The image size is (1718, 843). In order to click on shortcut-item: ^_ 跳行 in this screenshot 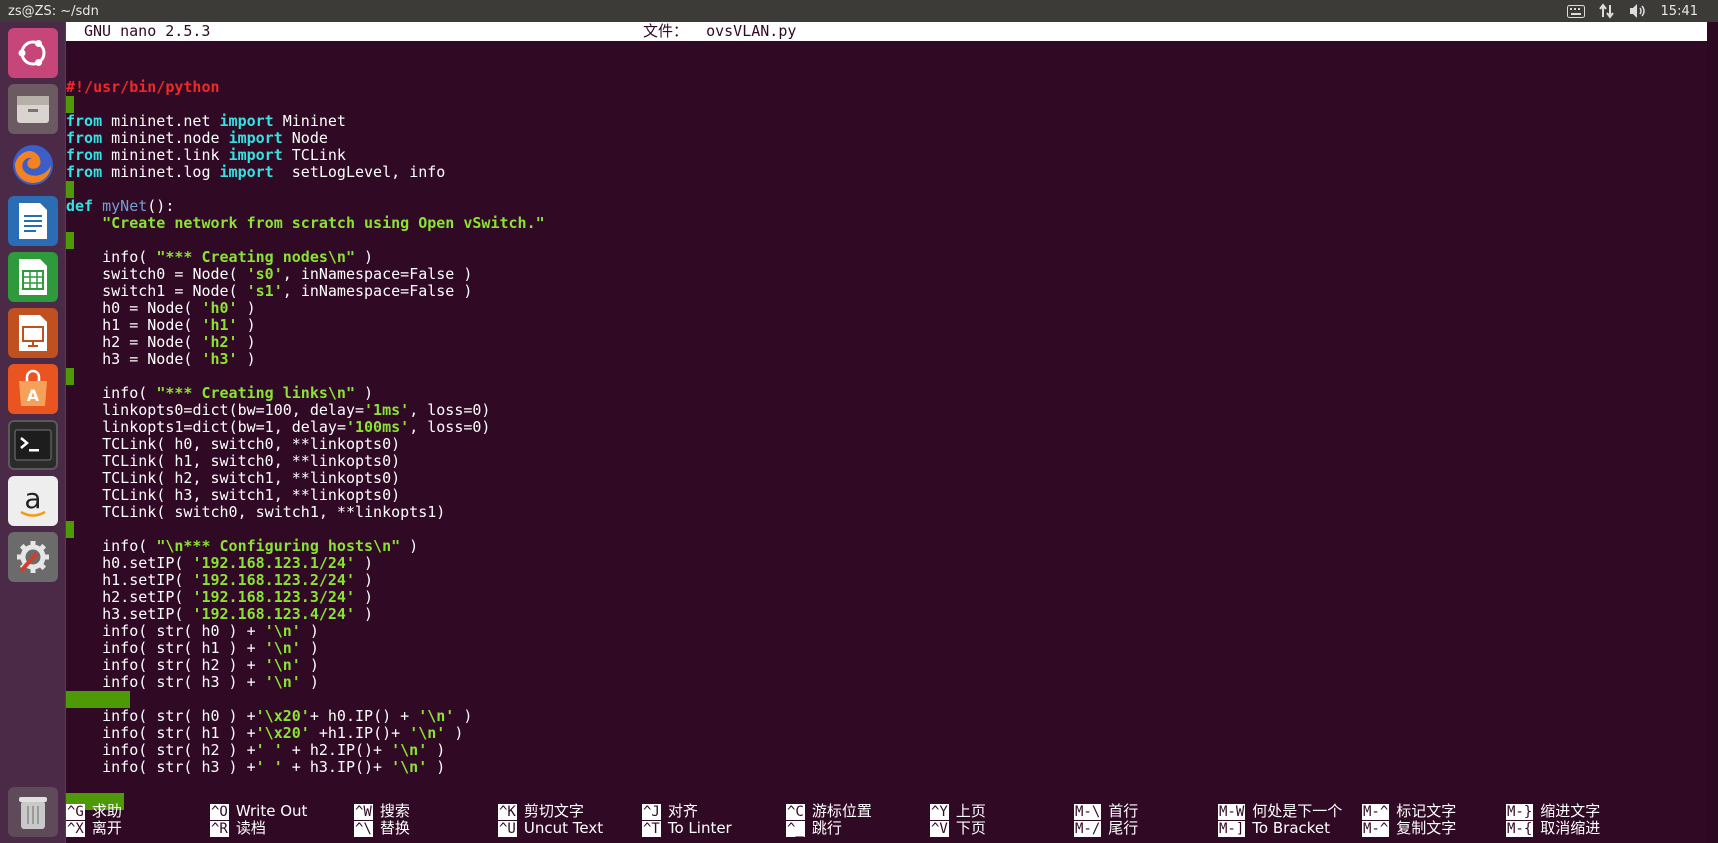, I will do `click(814, 828)`.